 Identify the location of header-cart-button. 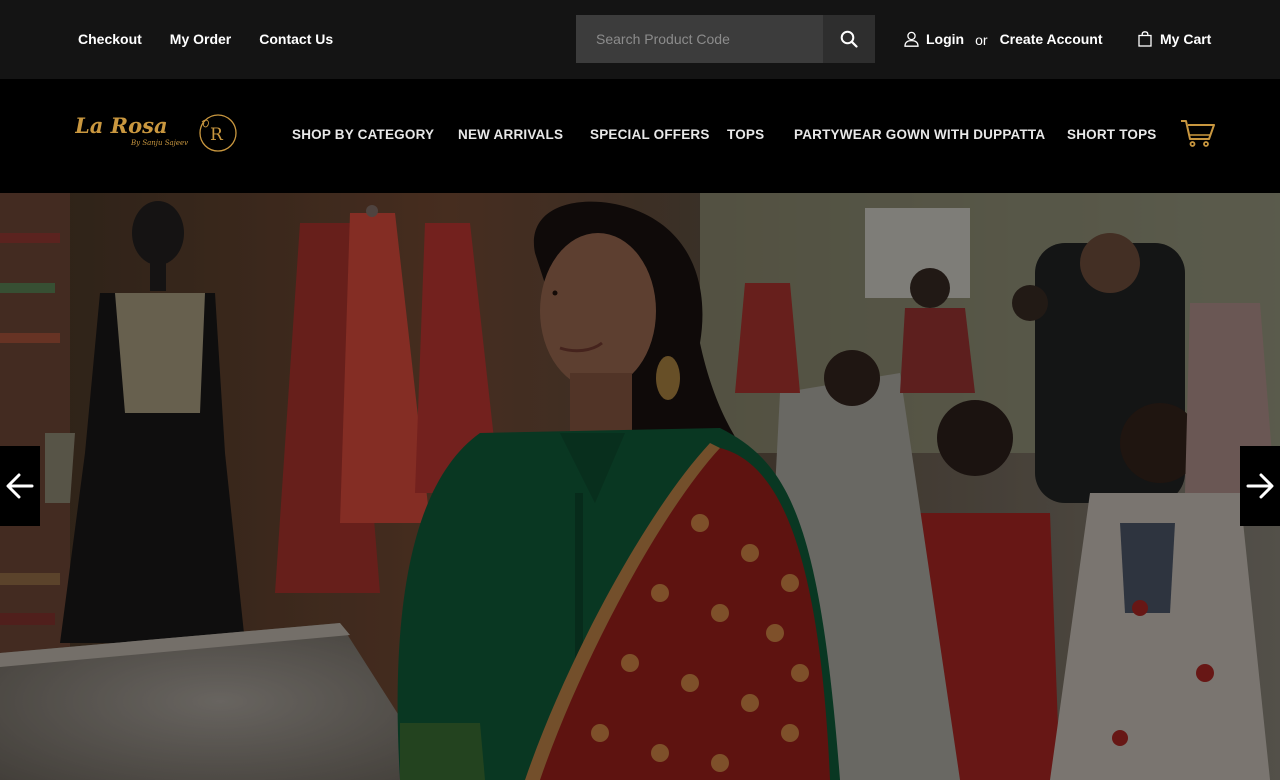
(1198, 135).